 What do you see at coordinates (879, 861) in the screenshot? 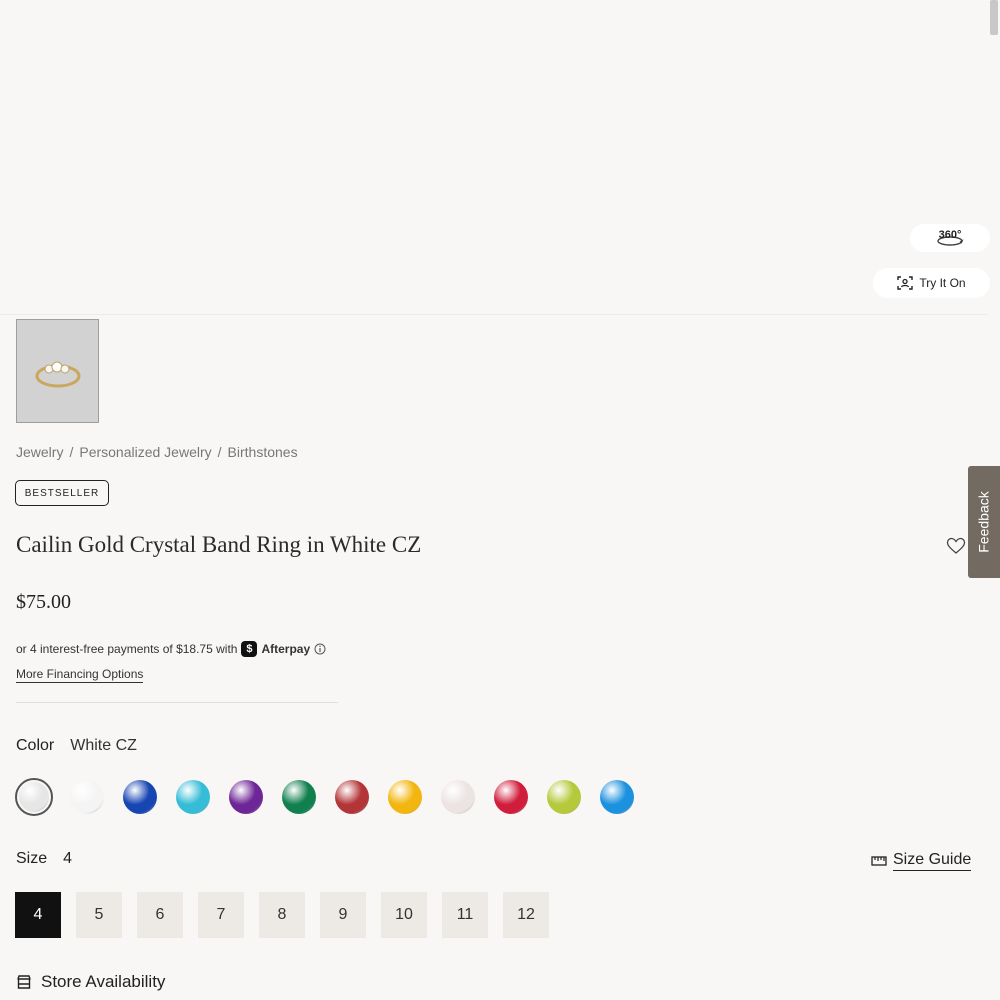
I see `ruler-icon` at bounding box center [879, 861].